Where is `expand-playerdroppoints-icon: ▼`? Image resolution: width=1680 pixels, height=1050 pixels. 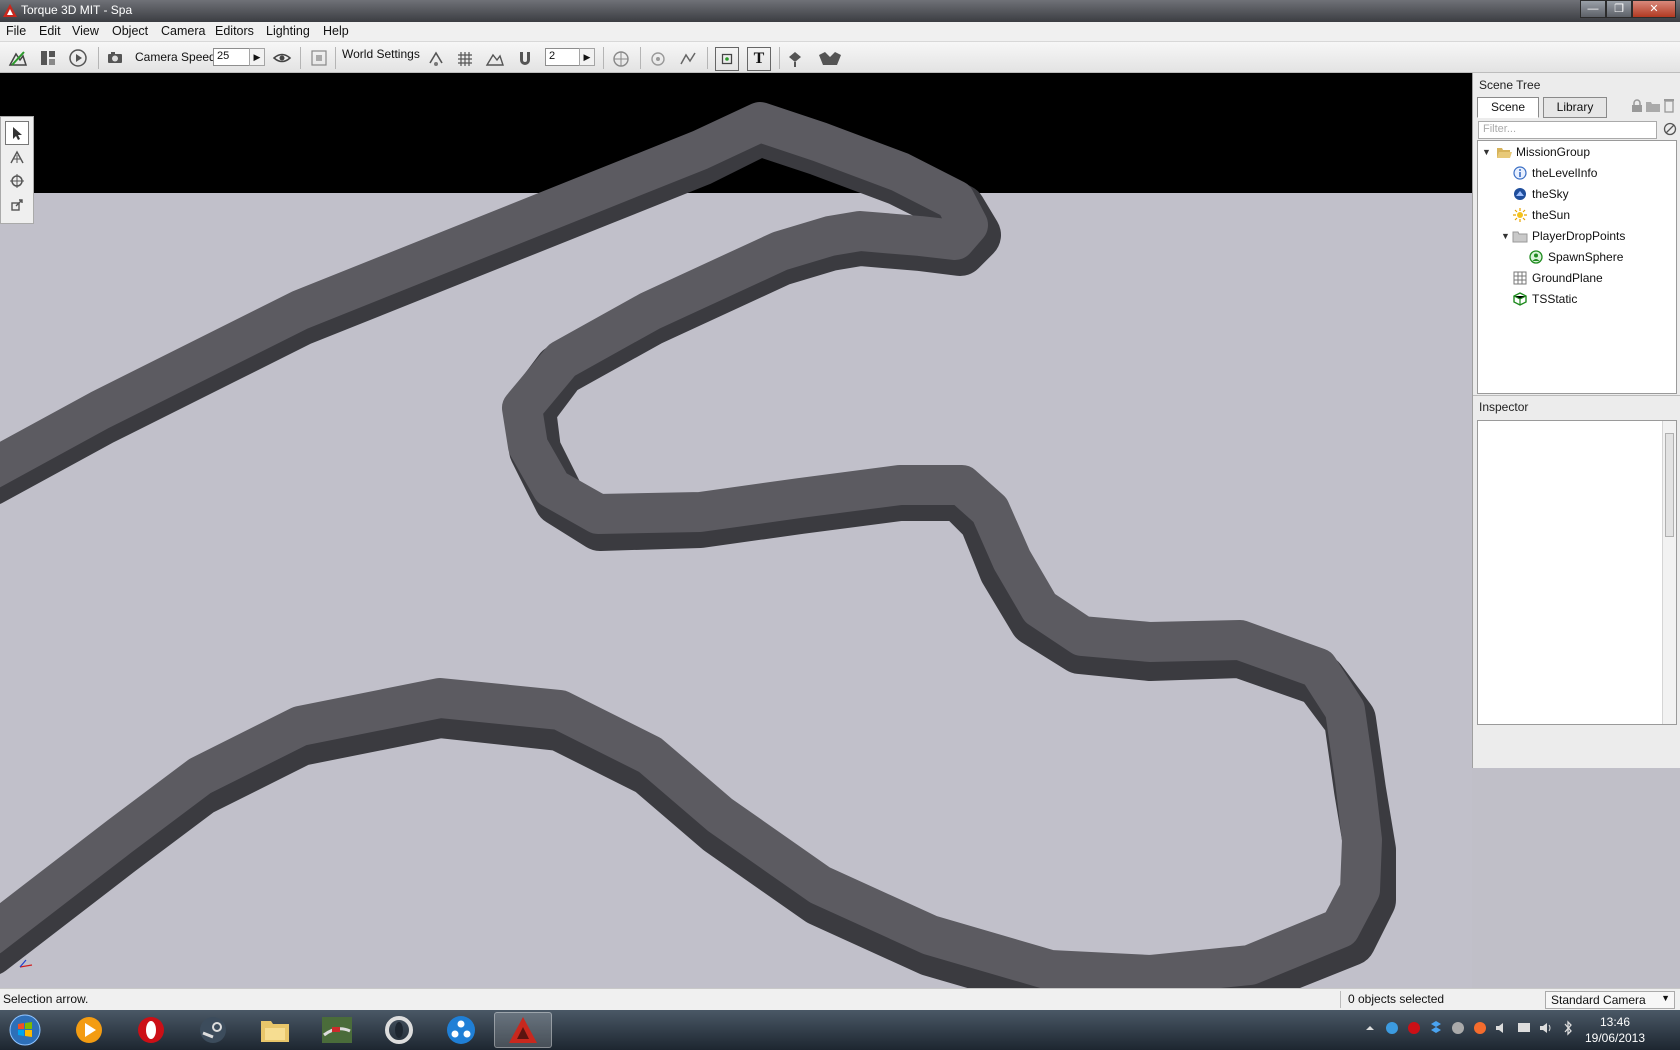
expand-playerdroppoints-icon: ▼ is located at coordinates (1505, 236).